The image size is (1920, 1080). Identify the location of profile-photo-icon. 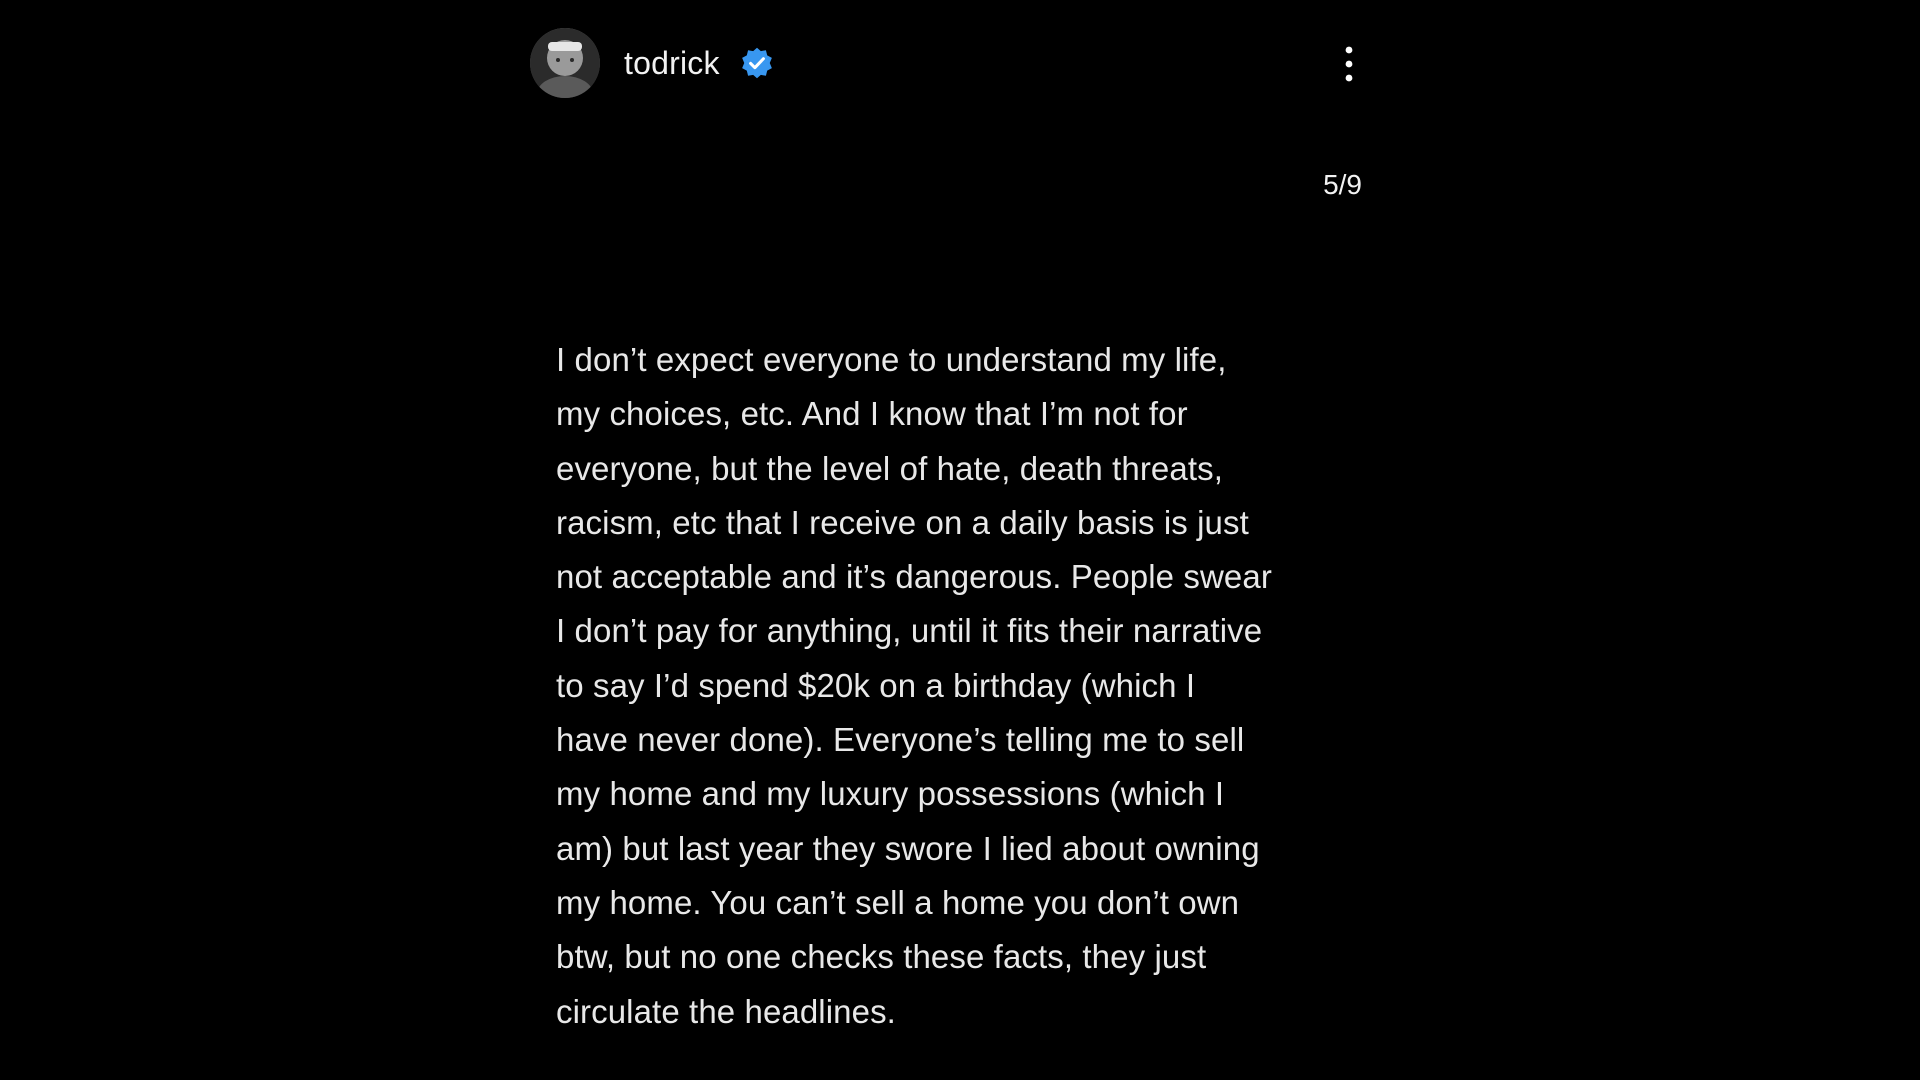
(565, 63).